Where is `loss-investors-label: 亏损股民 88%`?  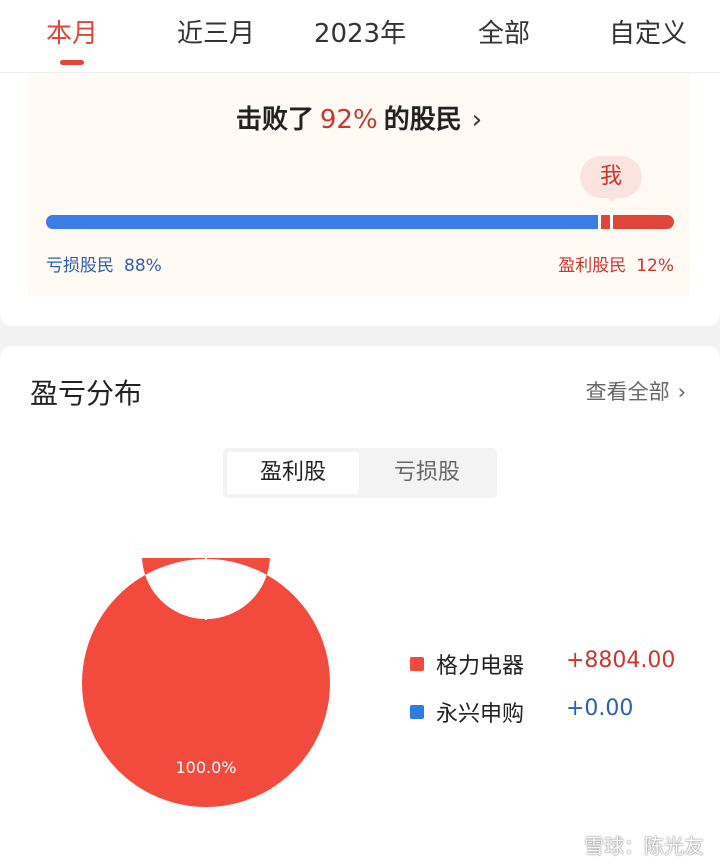
loss-investors-label: 亏损股民 88% is located at coordinates (104, 263).